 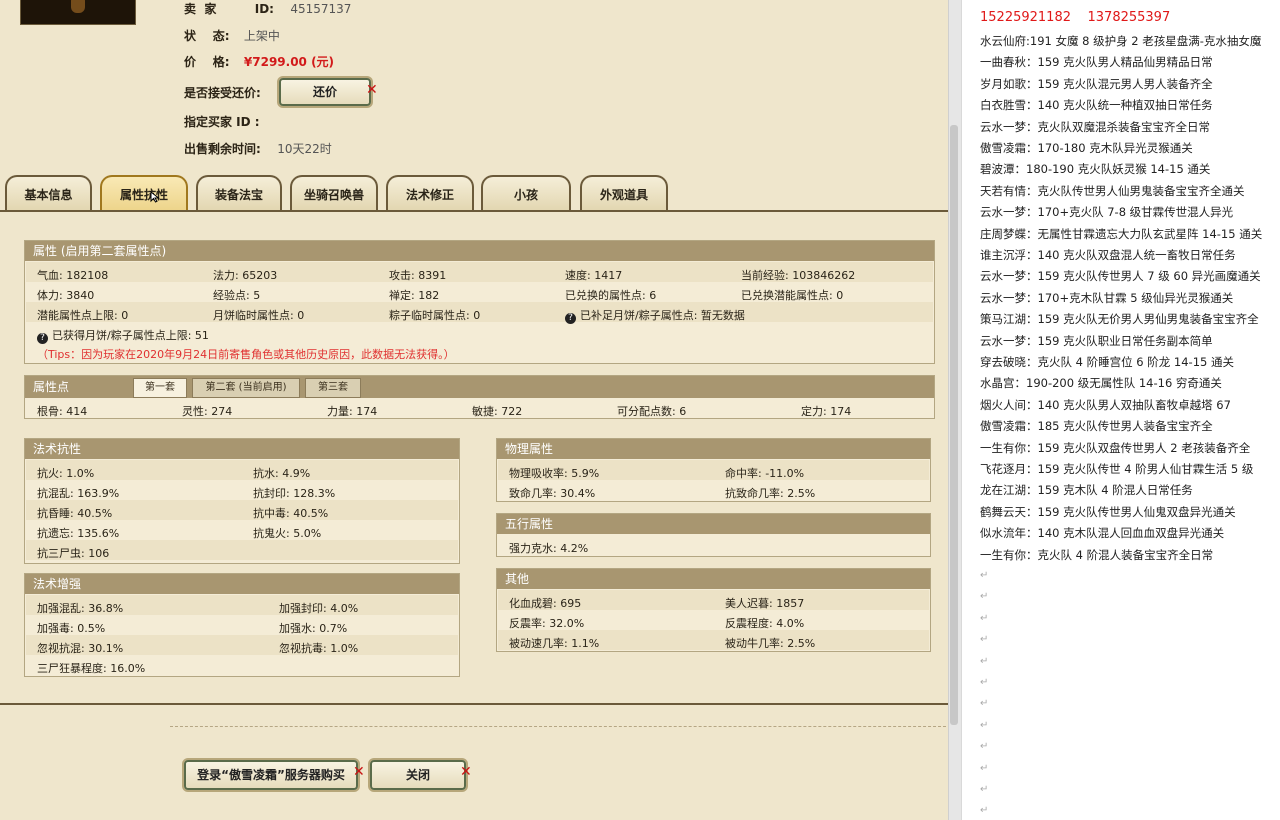 I want to click on time-value: 10天22时, so click(x=304, y=149).